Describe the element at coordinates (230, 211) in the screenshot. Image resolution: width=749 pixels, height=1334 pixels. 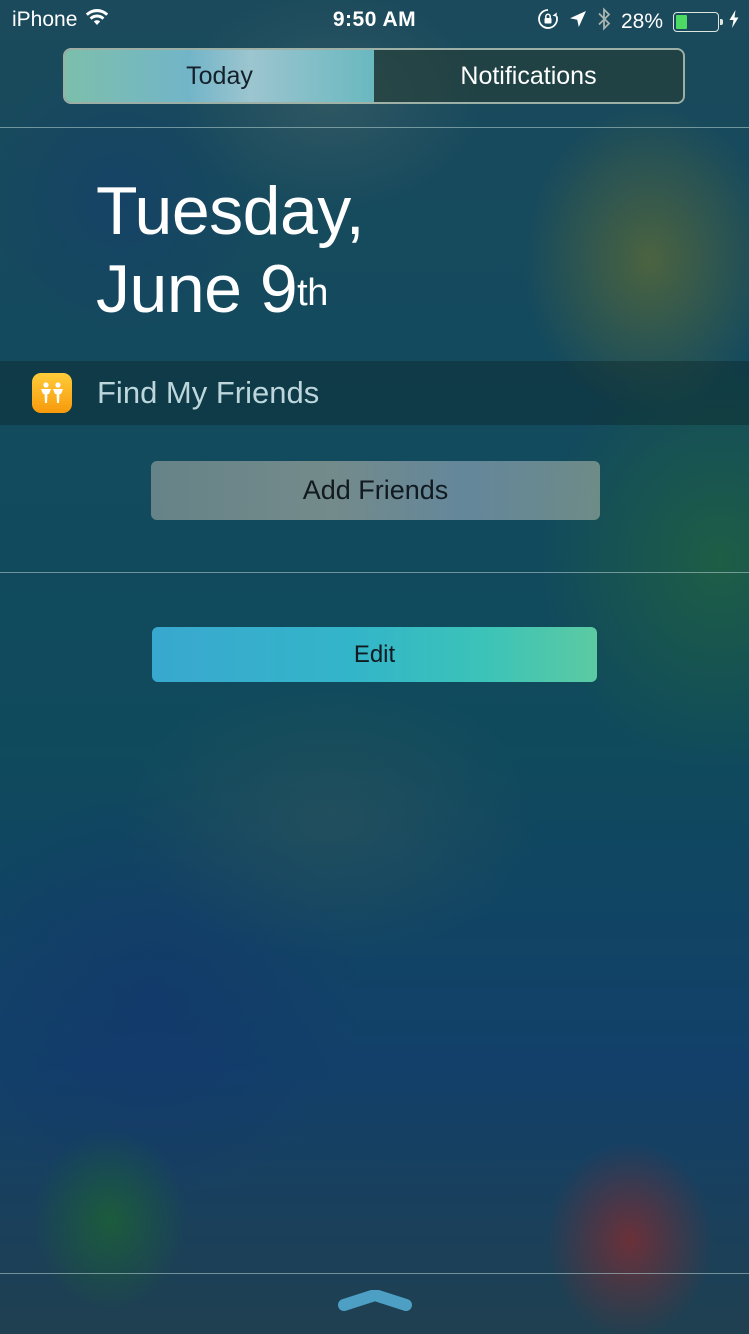
I see `date-weekday: Tuesday,` at that location.